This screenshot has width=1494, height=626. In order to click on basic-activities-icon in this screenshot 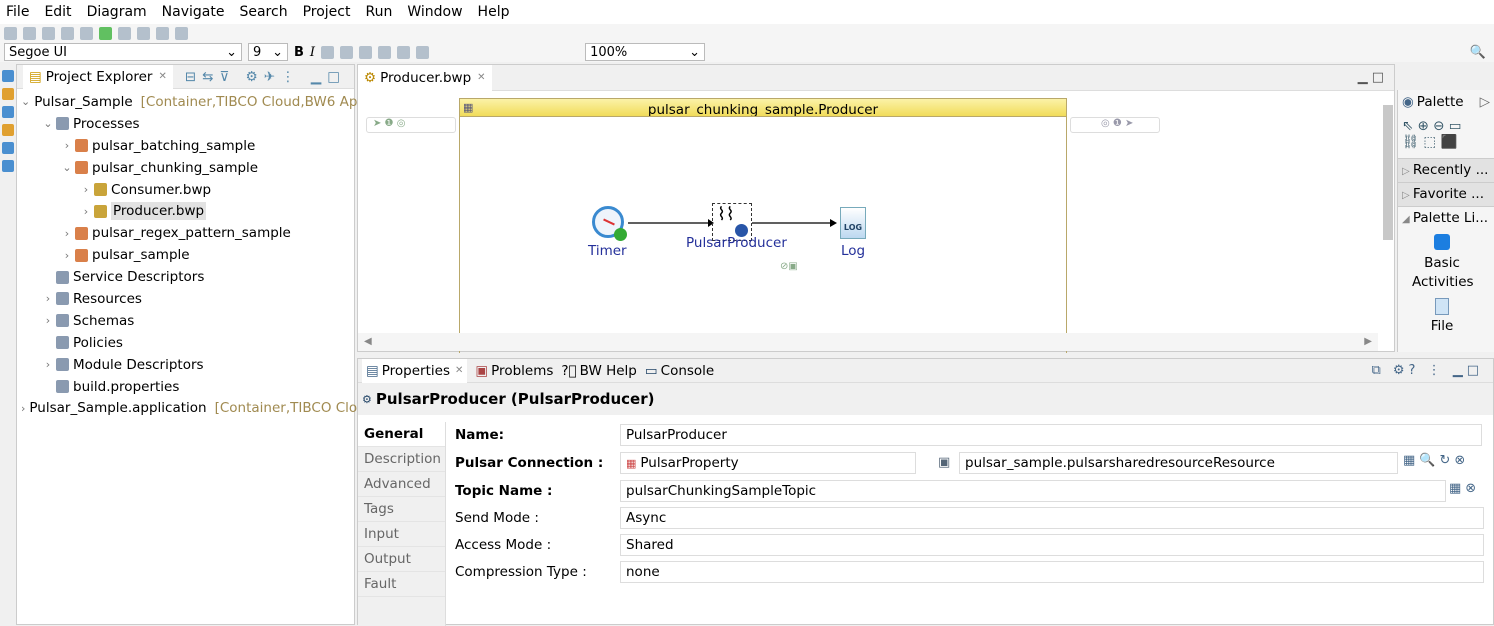, I will do `click(1442, 242)`.